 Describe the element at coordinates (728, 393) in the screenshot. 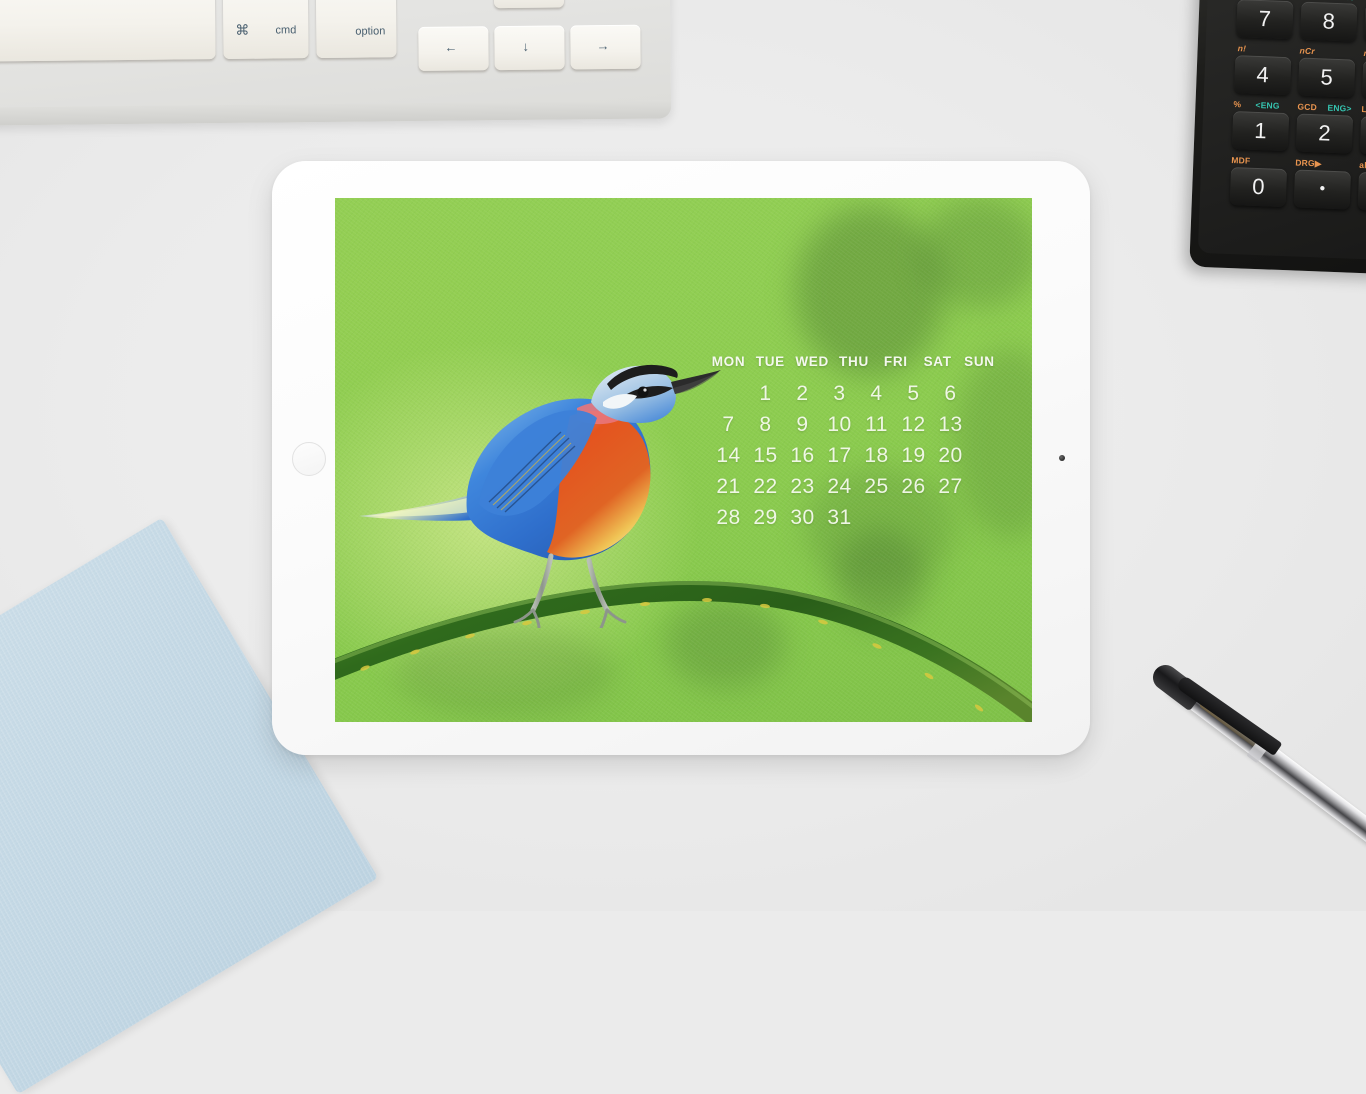

I see `calendar-day-blank` at that location.